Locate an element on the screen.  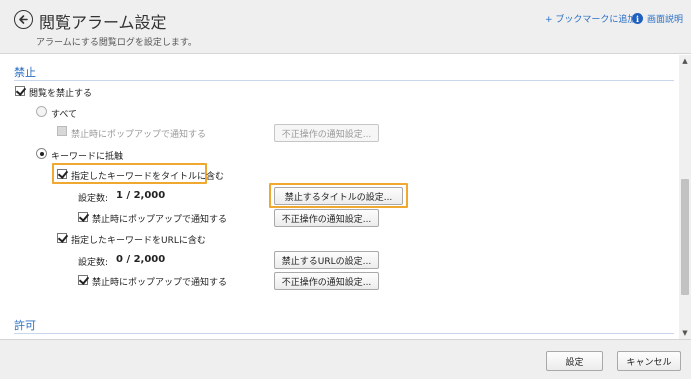
scroll-up-icon: ▲ is located at coordinates (685, 61).